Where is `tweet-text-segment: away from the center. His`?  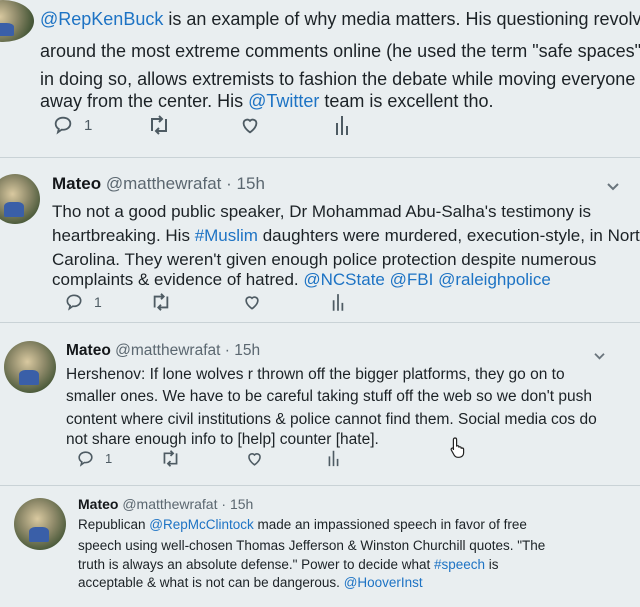
tweet-text-segment: away from the center. His is located at coordinates (144, 101).